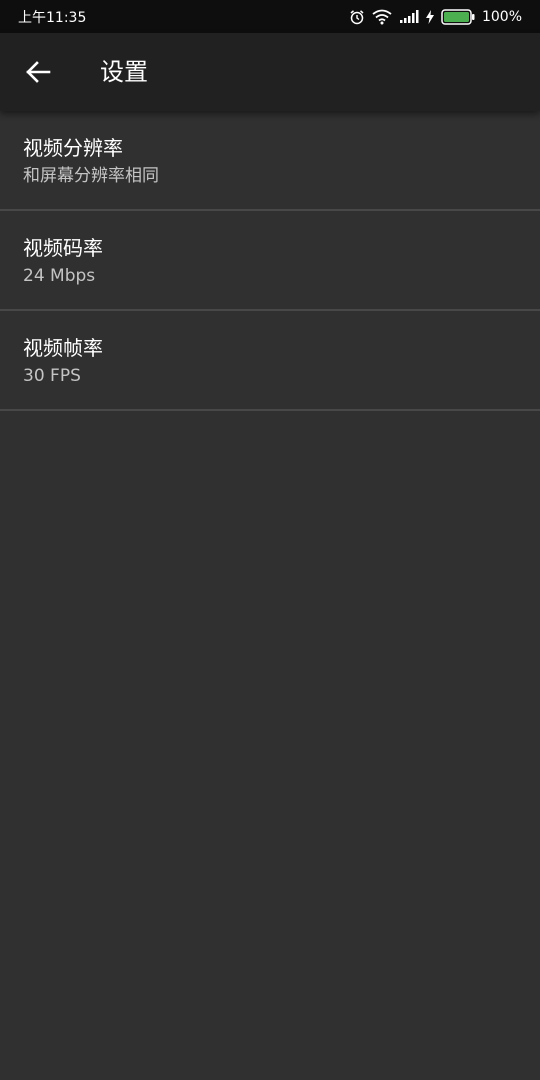 The image size is (540, 1080). I want to click on setting-value: 30 FPS, so click(52, 376).